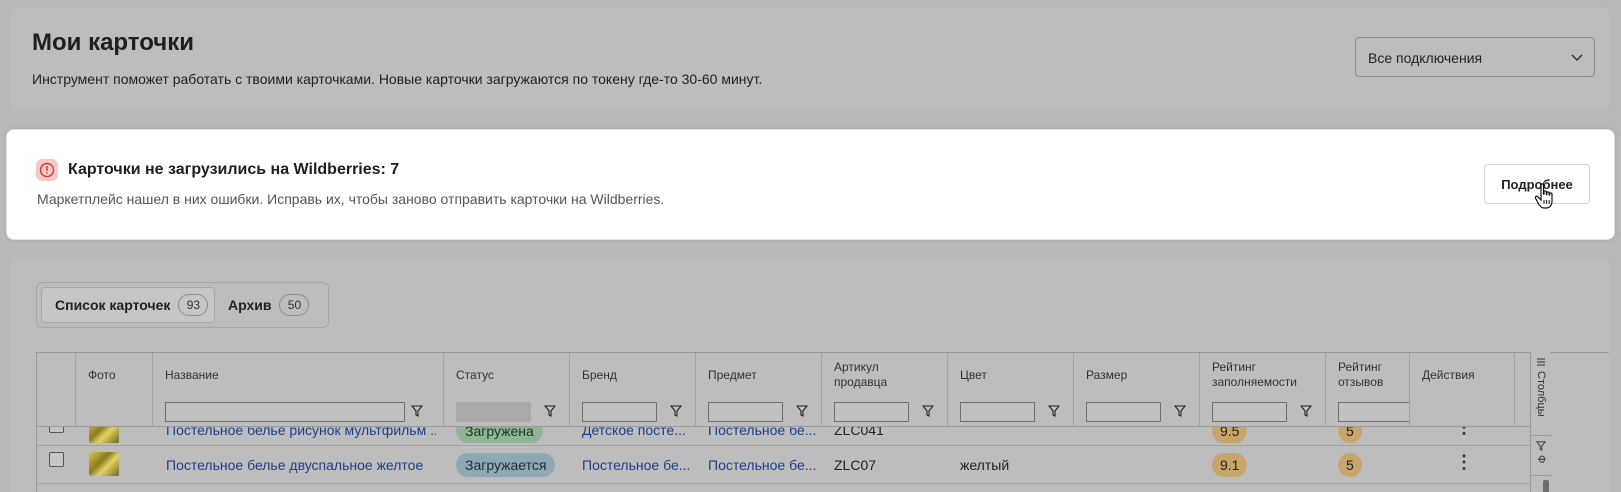 Image resolution: width=1621 pixels, height=492 pixels. Describe the element at coordinates (1541, 459) in the screenshot. I see `filters-tab-label: Ф` at that location.